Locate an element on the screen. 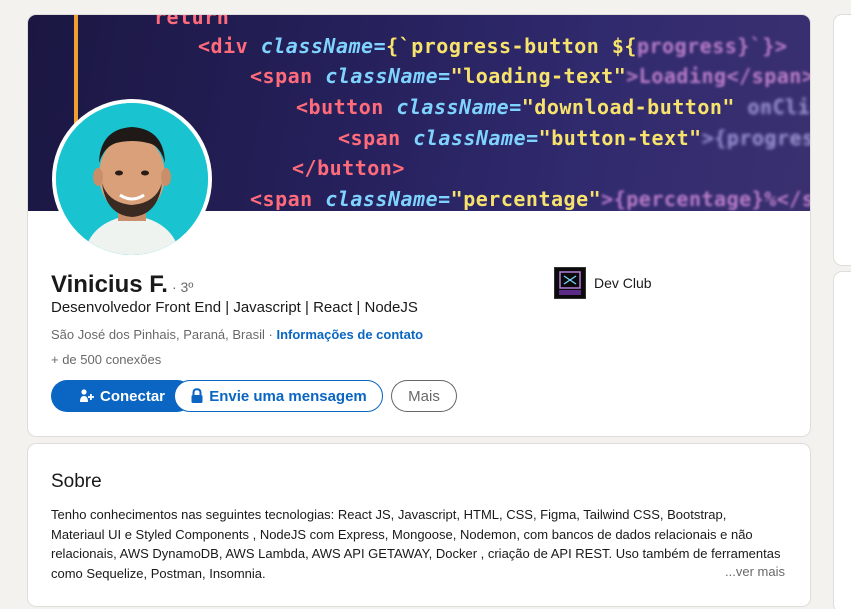 The height and width of the screenshot is (609, 851). more-actions-button: Mais is located at coordinates (424, 396).